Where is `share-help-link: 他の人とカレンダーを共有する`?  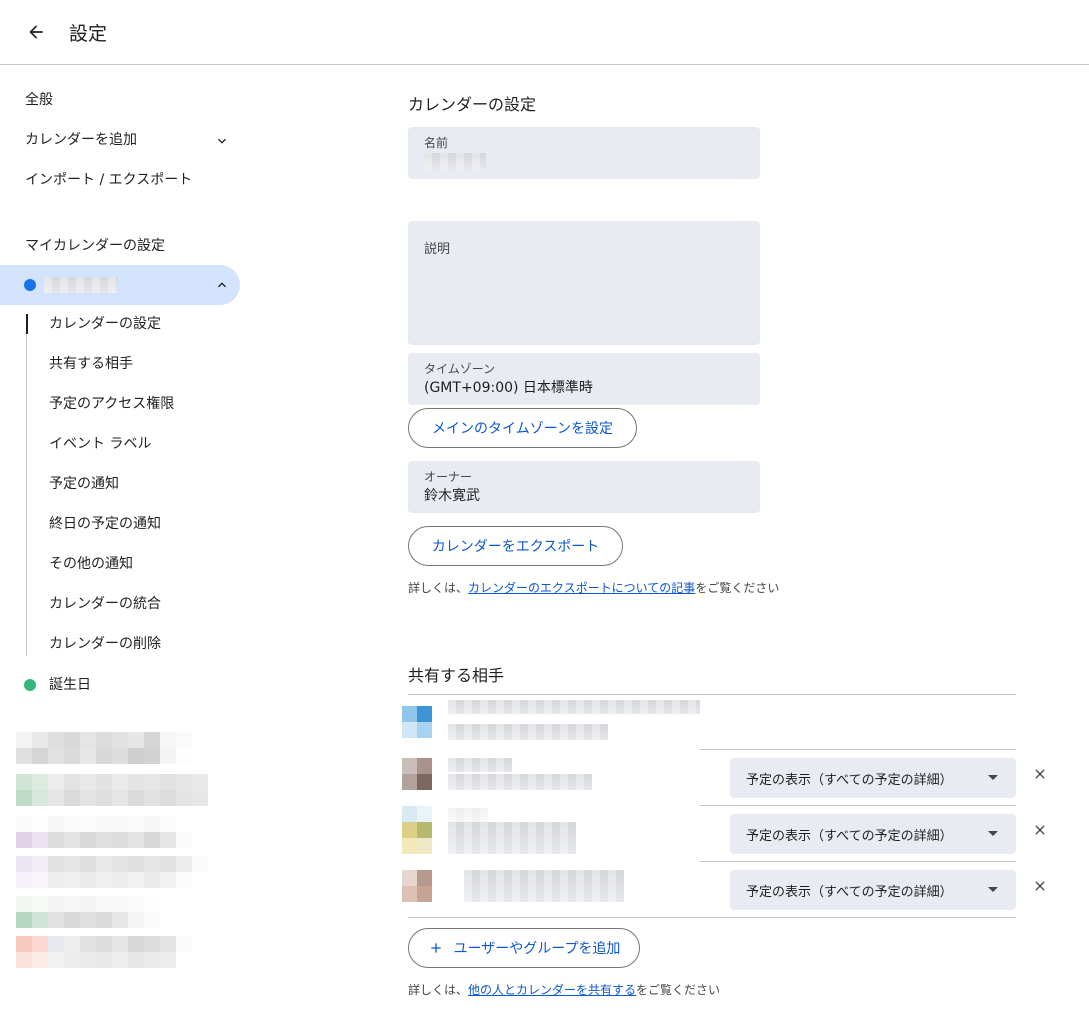
share-help-link: 他の人とカレンダーを共有する is located at coordinates (552, 990).